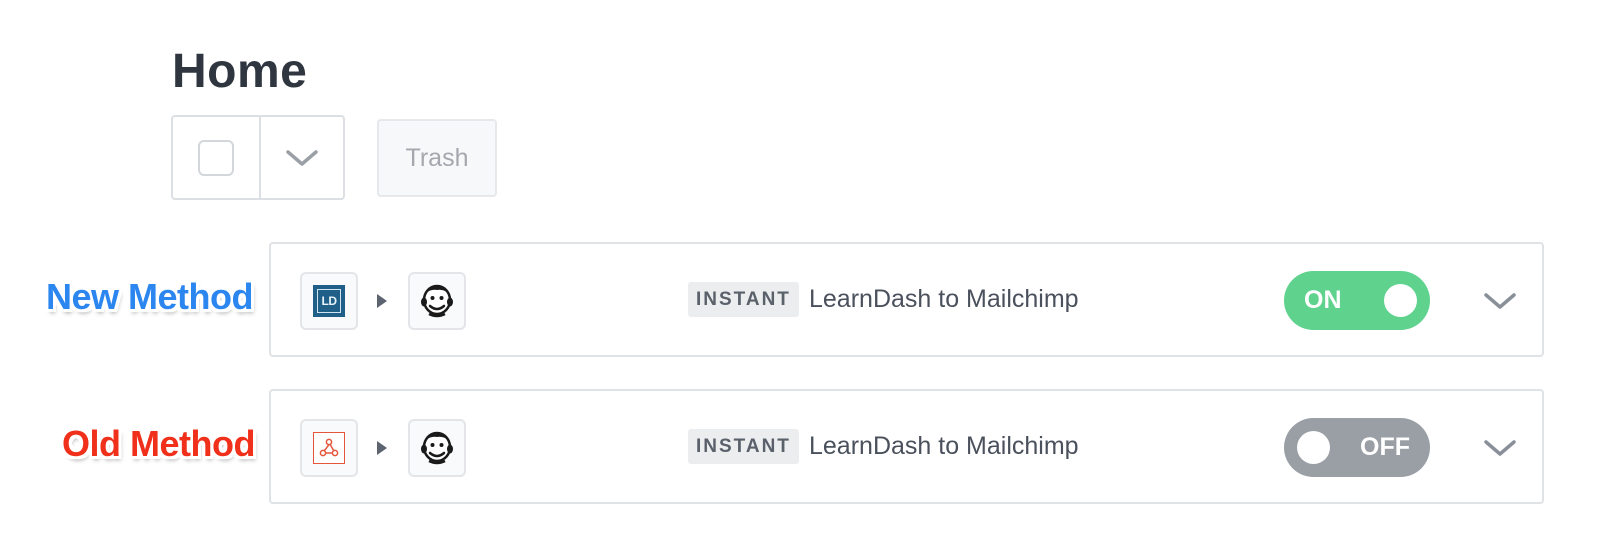  I want to click on toggle-label: ON, so click(1323, 300).